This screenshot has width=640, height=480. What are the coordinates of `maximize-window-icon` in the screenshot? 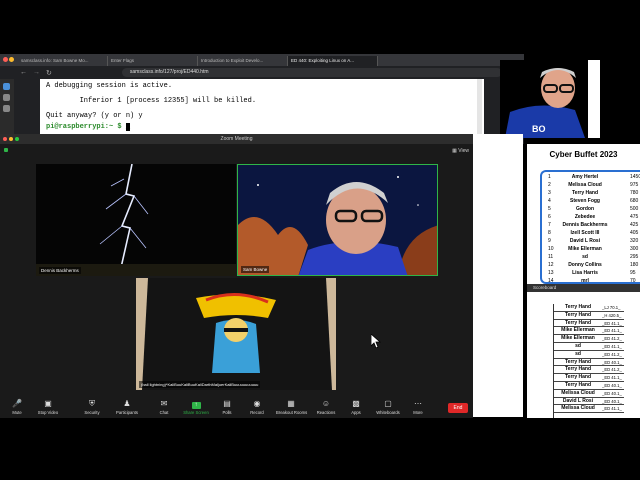 It's located at (17, 139).